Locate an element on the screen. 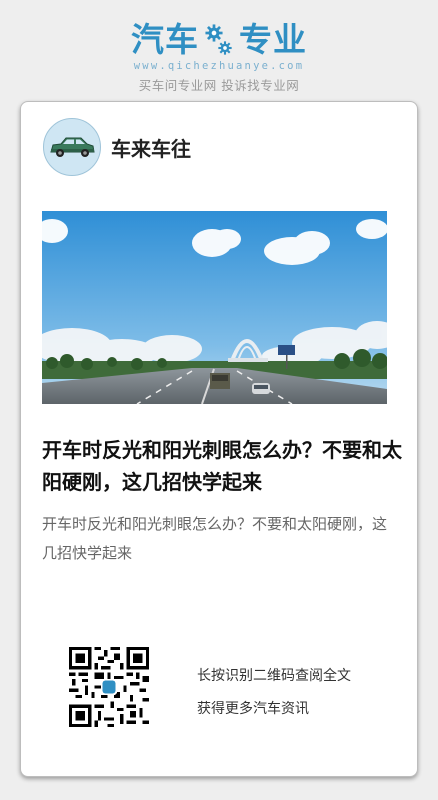 The height and width of the screenshot is (800, 438). logo-text-left: 汽车 is located at coordinates (165, 39).